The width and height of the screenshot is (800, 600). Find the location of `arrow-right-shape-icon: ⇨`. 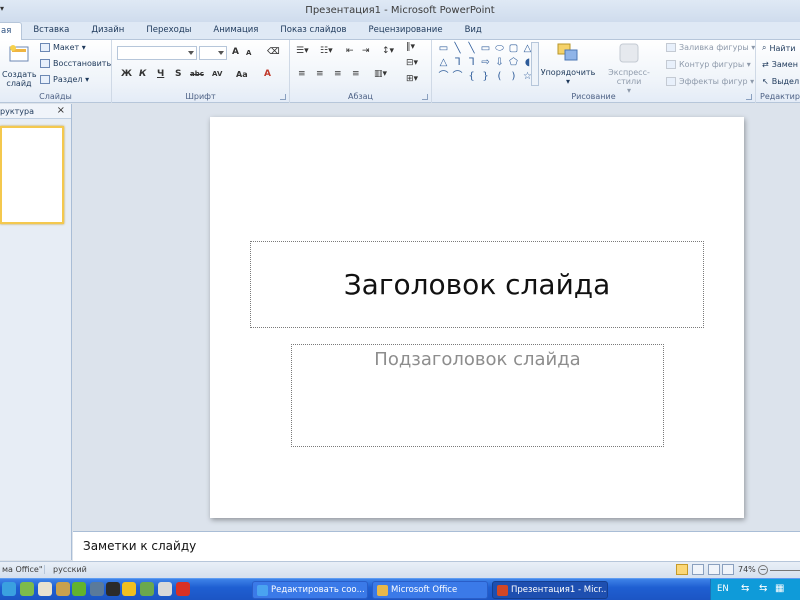

arrow-right-shape-icon: ⇨ is located at coordinates (485, 62).